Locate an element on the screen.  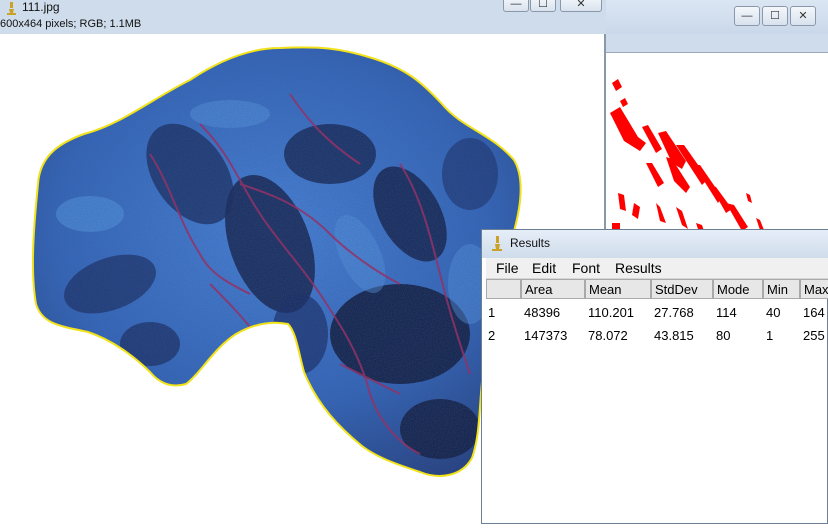
menu-results: Results is located at coordinates (638, 268).